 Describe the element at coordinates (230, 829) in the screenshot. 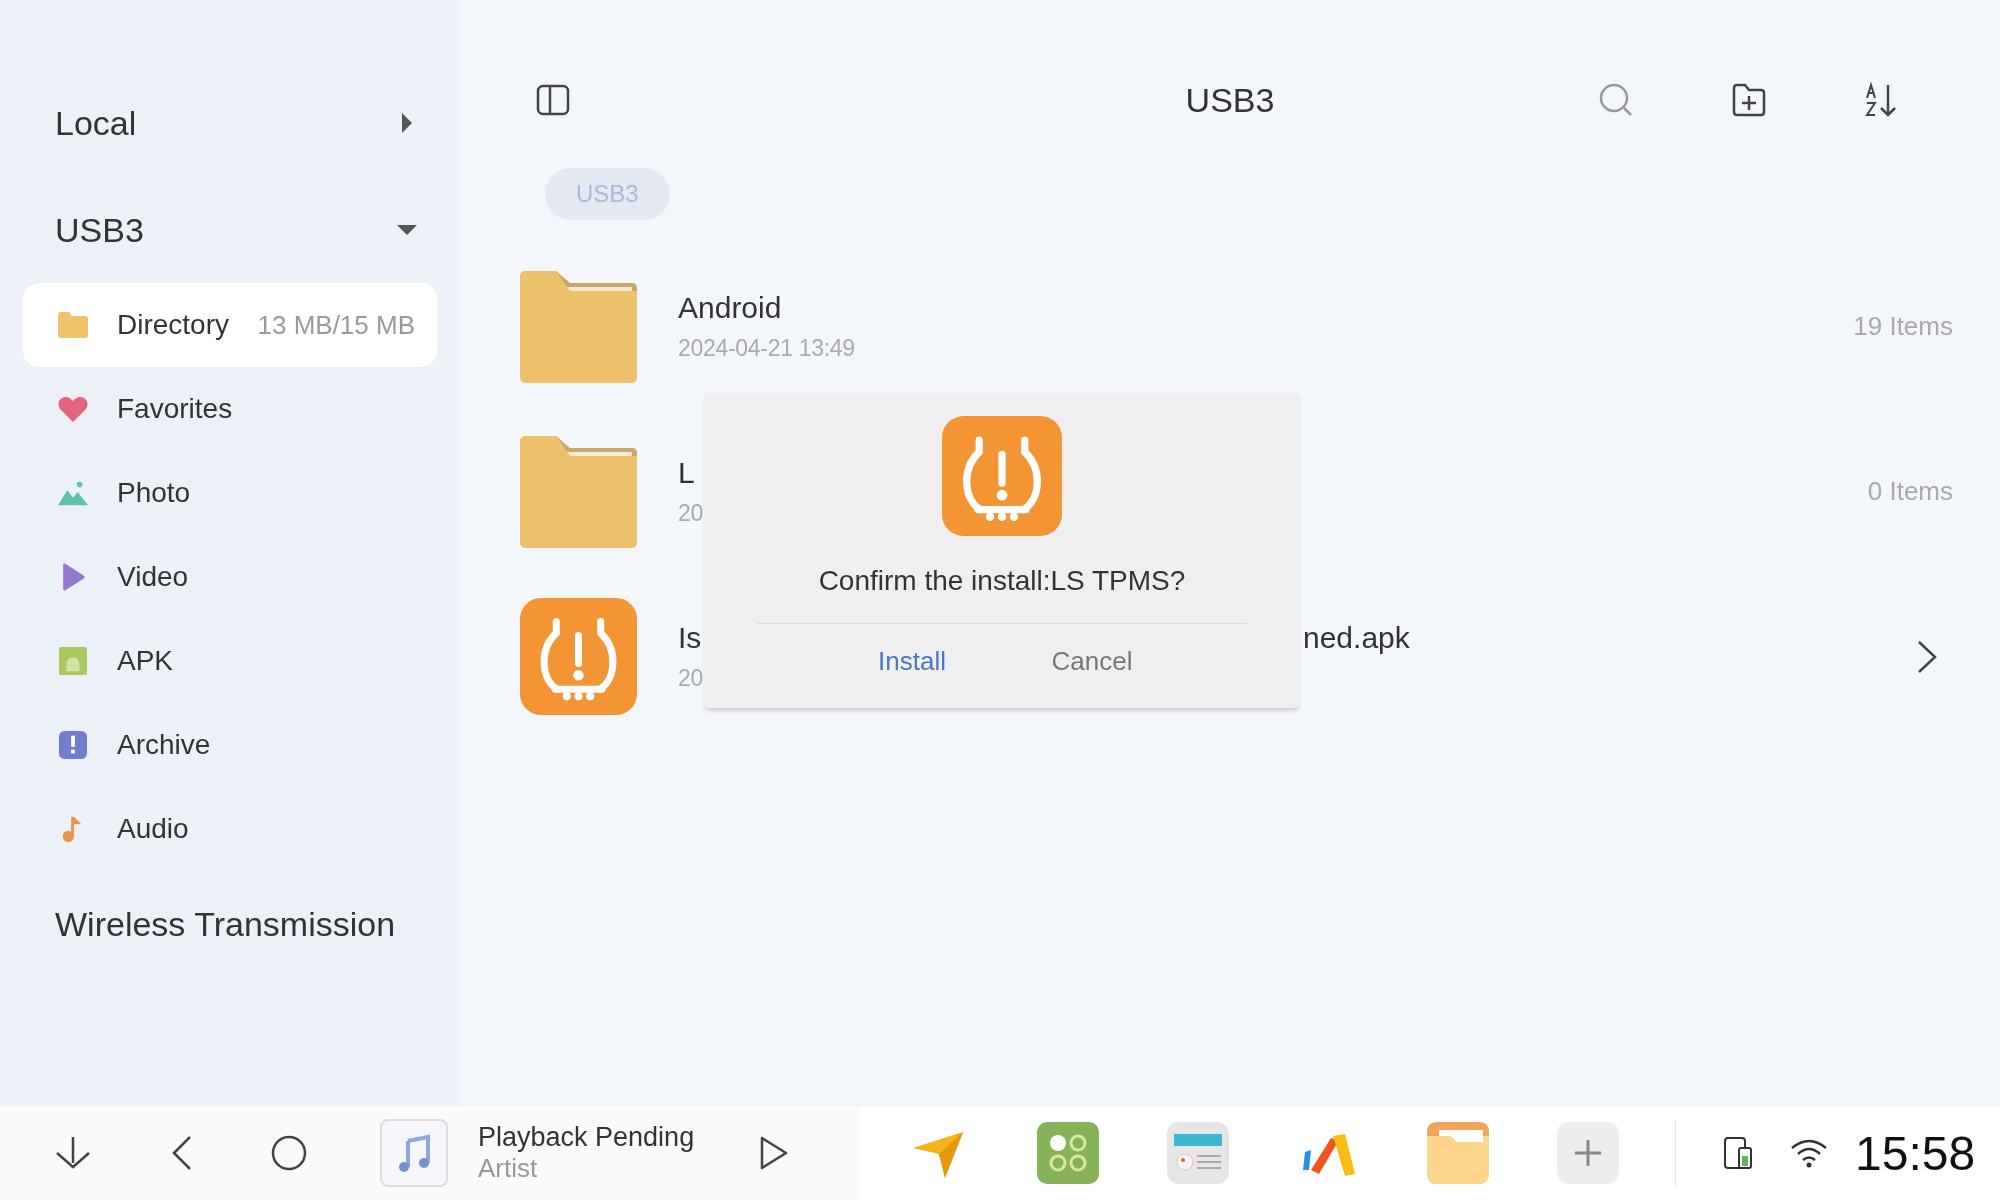

I see `sidebar-item: Audio` at that location.